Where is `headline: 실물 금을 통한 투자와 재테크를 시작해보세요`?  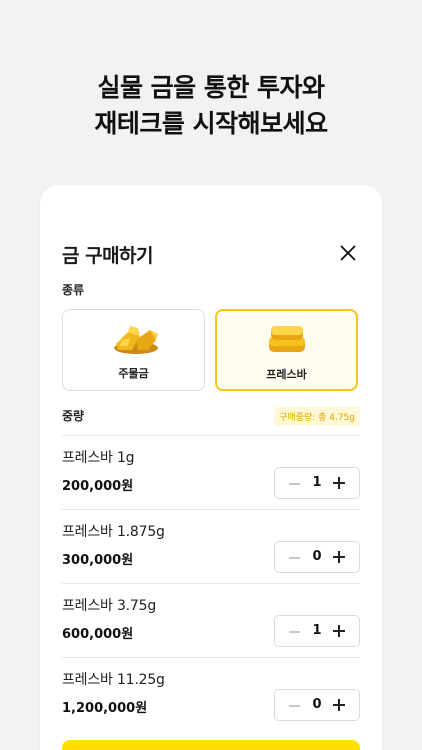 headline: 실물 금을 통한 투자와 재테크를 시작해보세요 is located at coordinates (211, 106).